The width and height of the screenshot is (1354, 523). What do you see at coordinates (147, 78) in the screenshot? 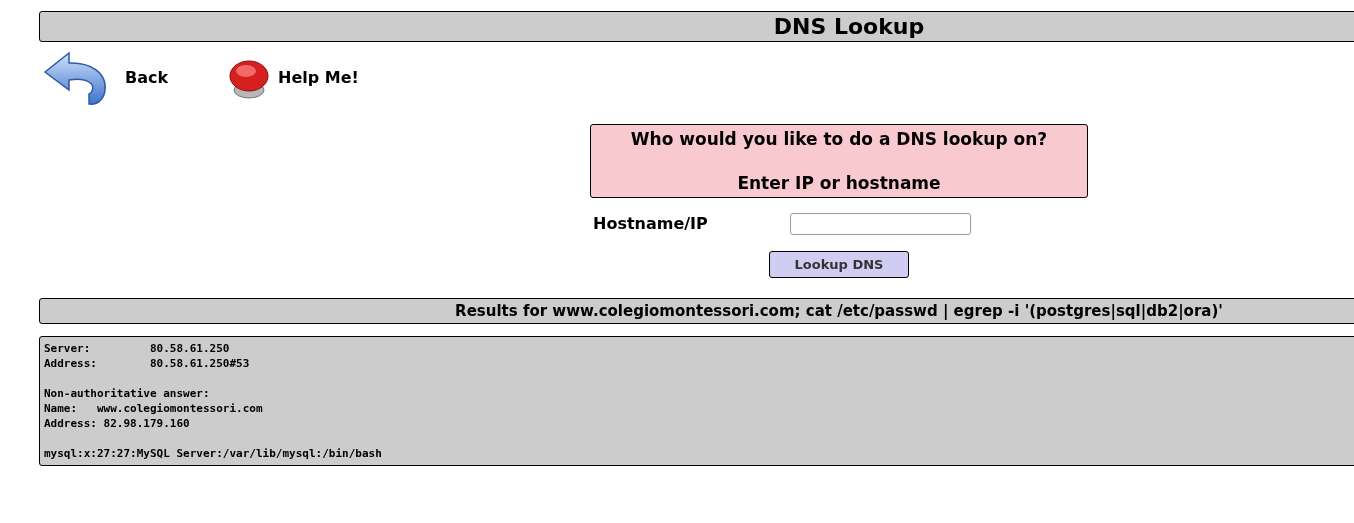
I see `nav-link: Back` at bounding box center [147, 78].